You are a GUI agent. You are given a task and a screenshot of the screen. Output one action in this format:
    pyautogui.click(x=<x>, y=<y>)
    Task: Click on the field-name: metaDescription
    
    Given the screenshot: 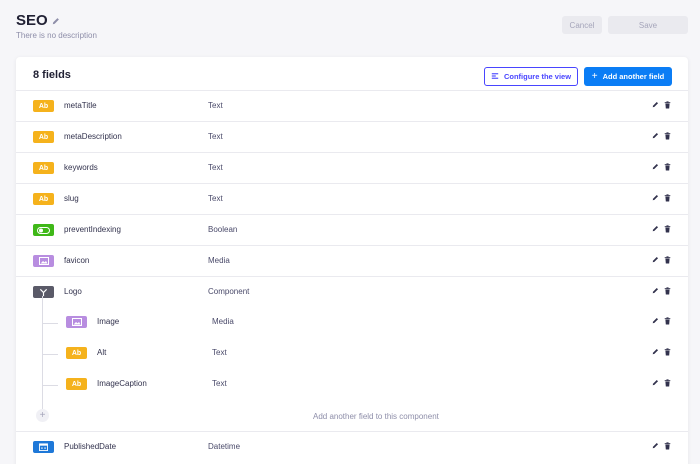 What is the action you would take?
    pyautogui.click(x=93, y=136)
    